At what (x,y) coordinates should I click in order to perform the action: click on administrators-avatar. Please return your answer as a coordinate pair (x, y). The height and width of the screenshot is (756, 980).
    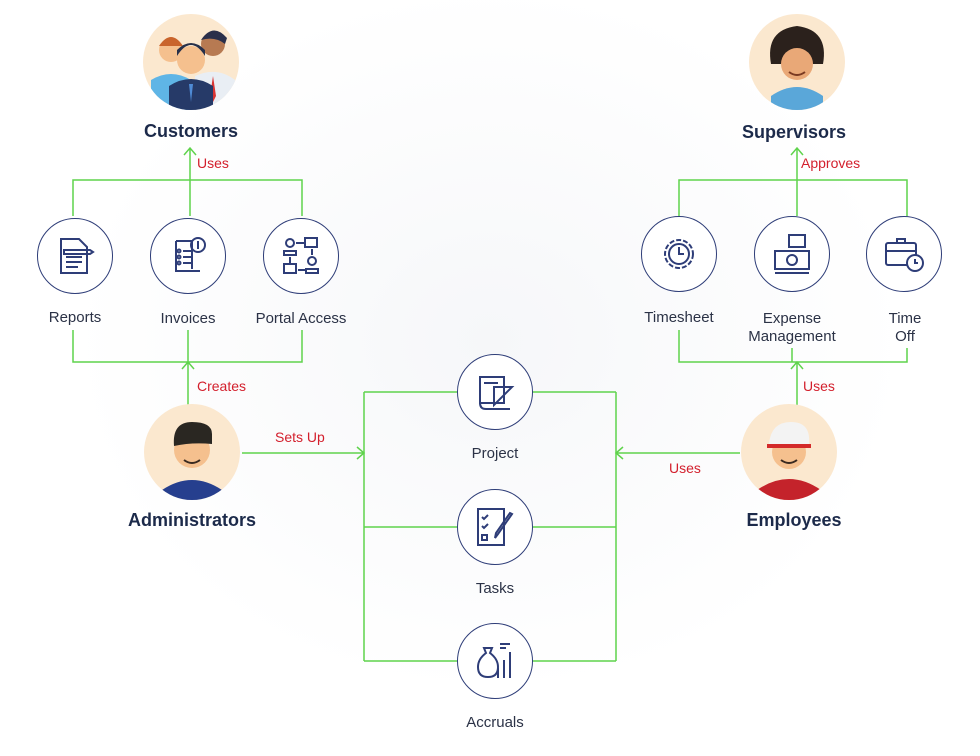
    Looking at the image, I should click on (192, 452).